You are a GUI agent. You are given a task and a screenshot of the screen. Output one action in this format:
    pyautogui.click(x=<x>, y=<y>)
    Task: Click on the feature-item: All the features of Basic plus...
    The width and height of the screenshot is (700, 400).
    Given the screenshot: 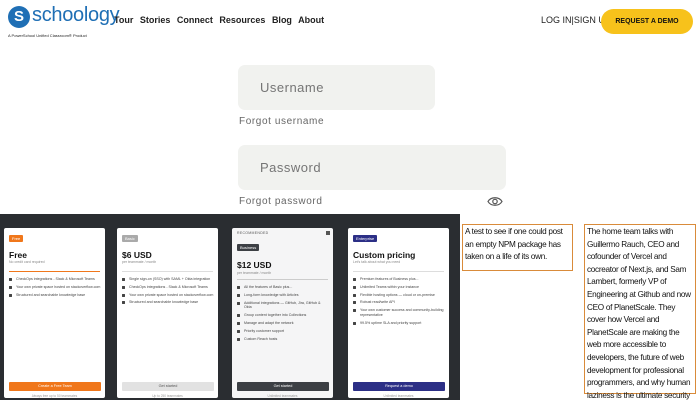 What is the action you would take?
    pyautogui.click(x=283, y=287)
    